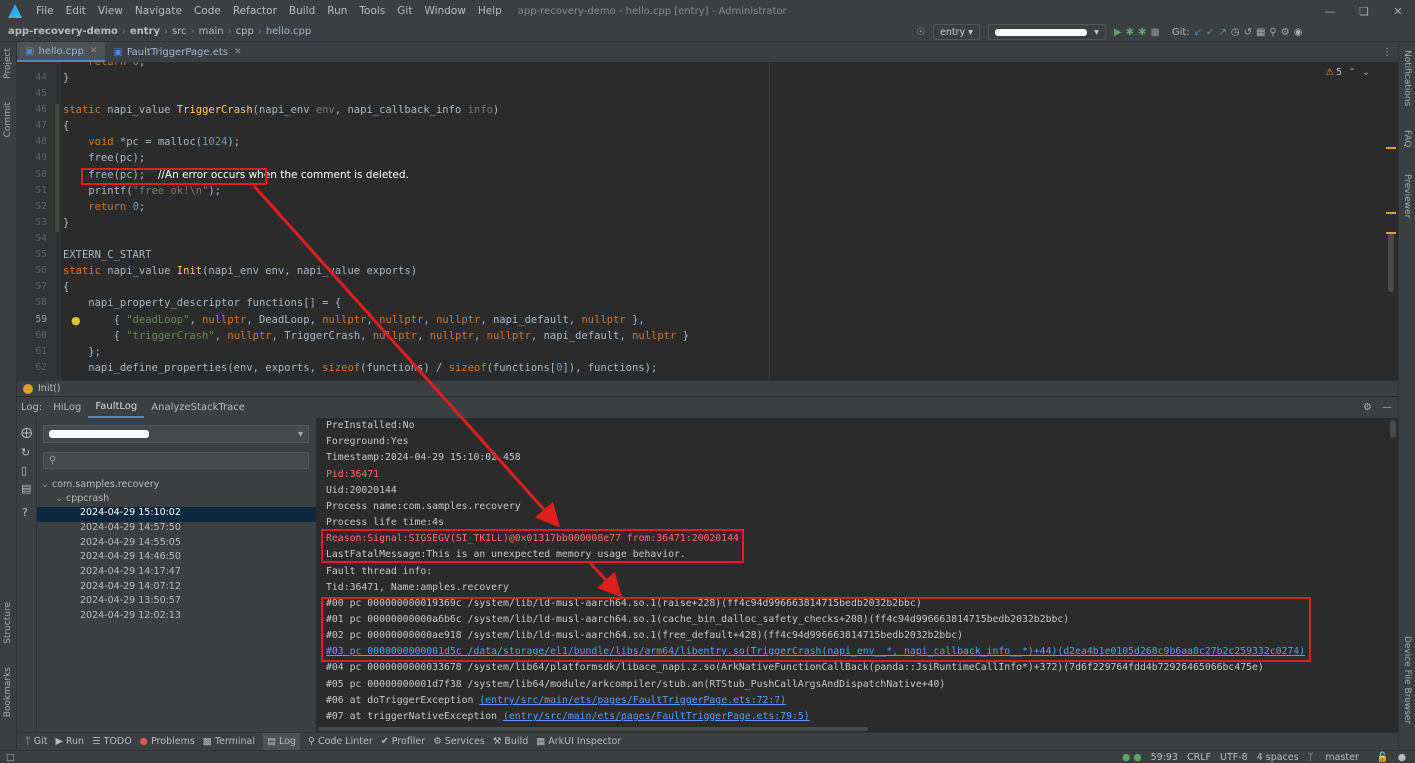 This screenshot has width=1415, height=763. What do you see at coordinates (8, 63) in the screenshot?
I see `project-tool-tab: Project` at bounding box center [8, 63].